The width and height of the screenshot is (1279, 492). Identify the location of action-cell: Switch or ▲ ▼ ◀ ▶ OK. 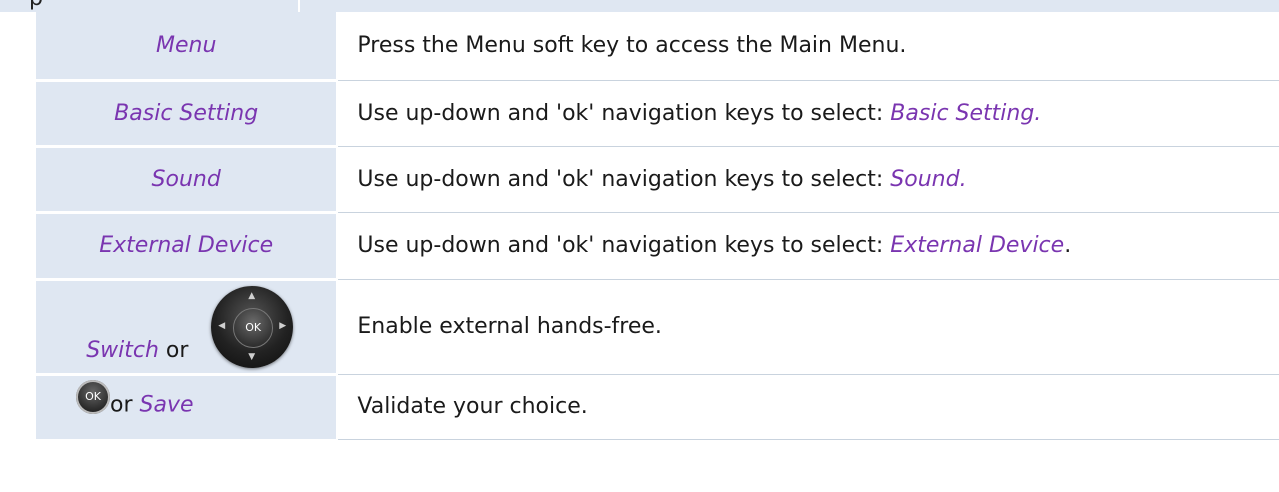
(187, 327).